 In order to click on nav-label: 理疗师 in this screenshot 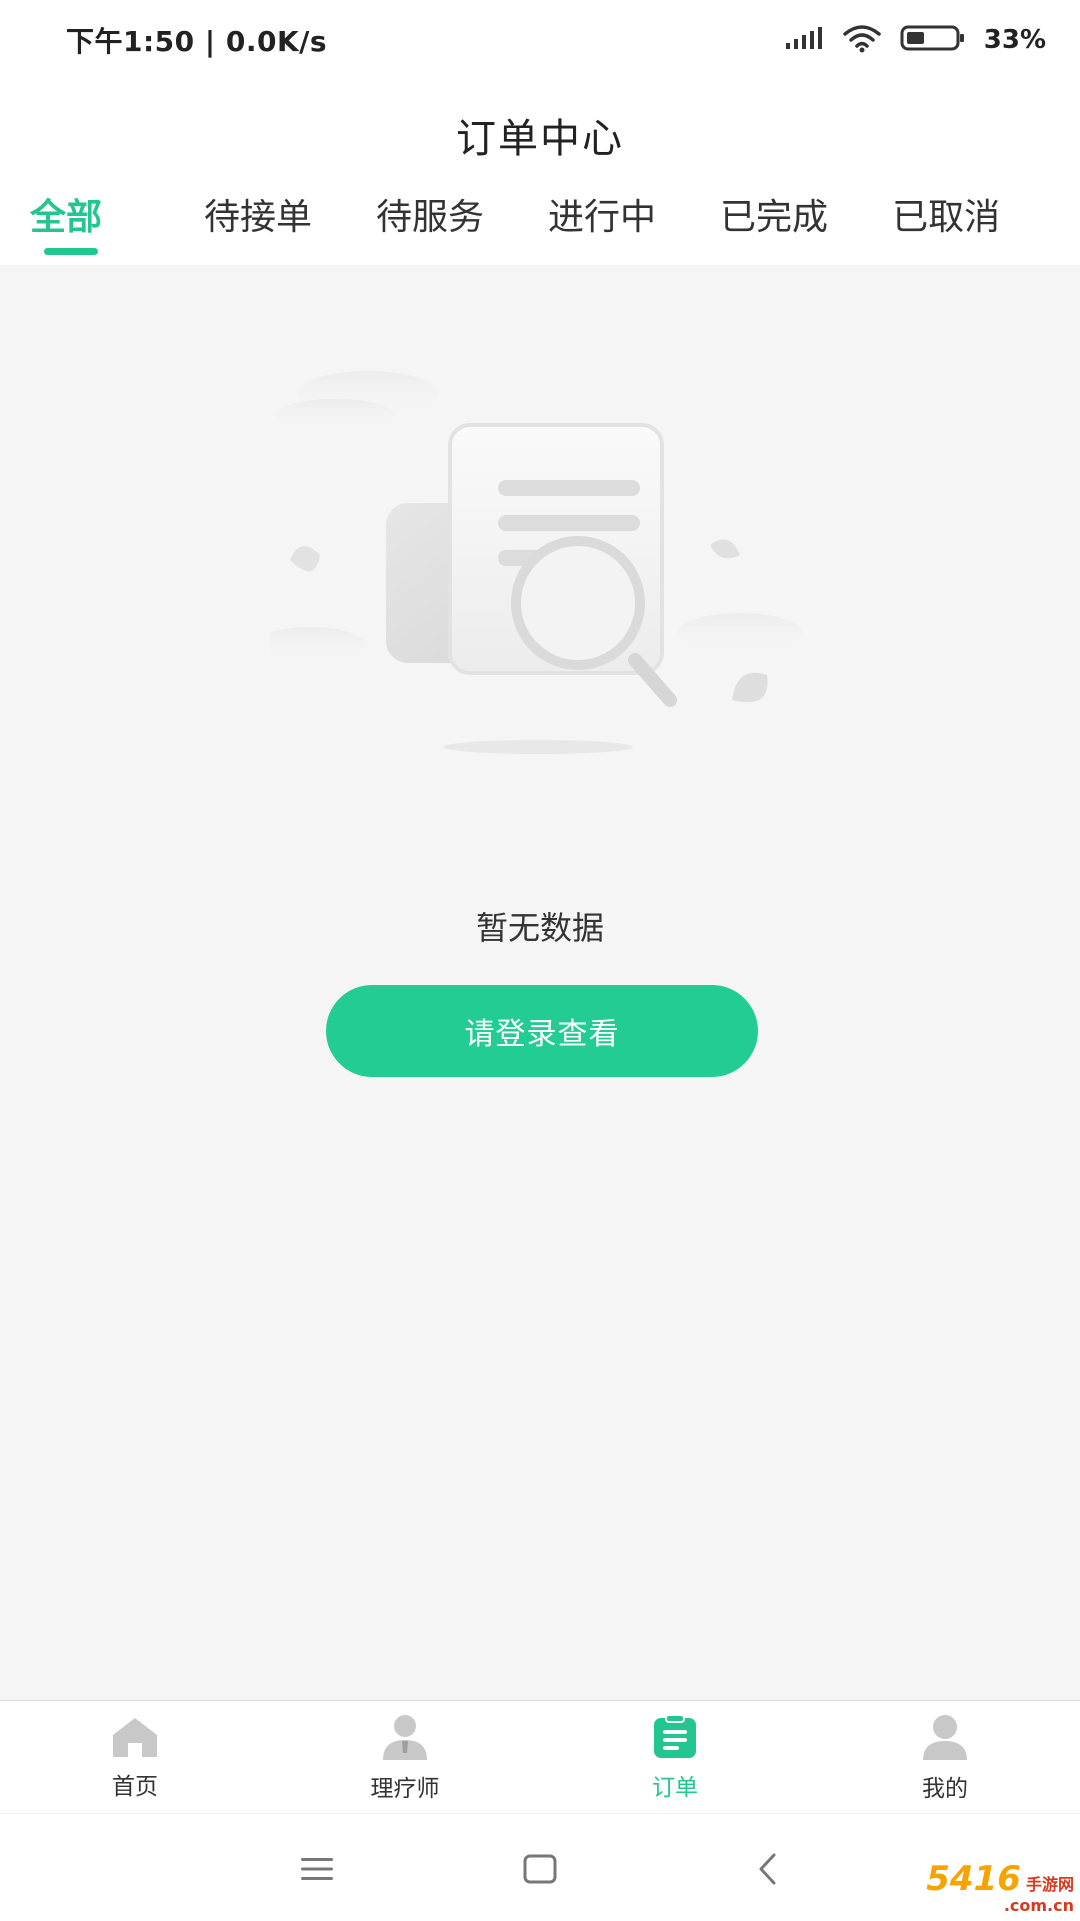, I will do `click(405, 1788)`.